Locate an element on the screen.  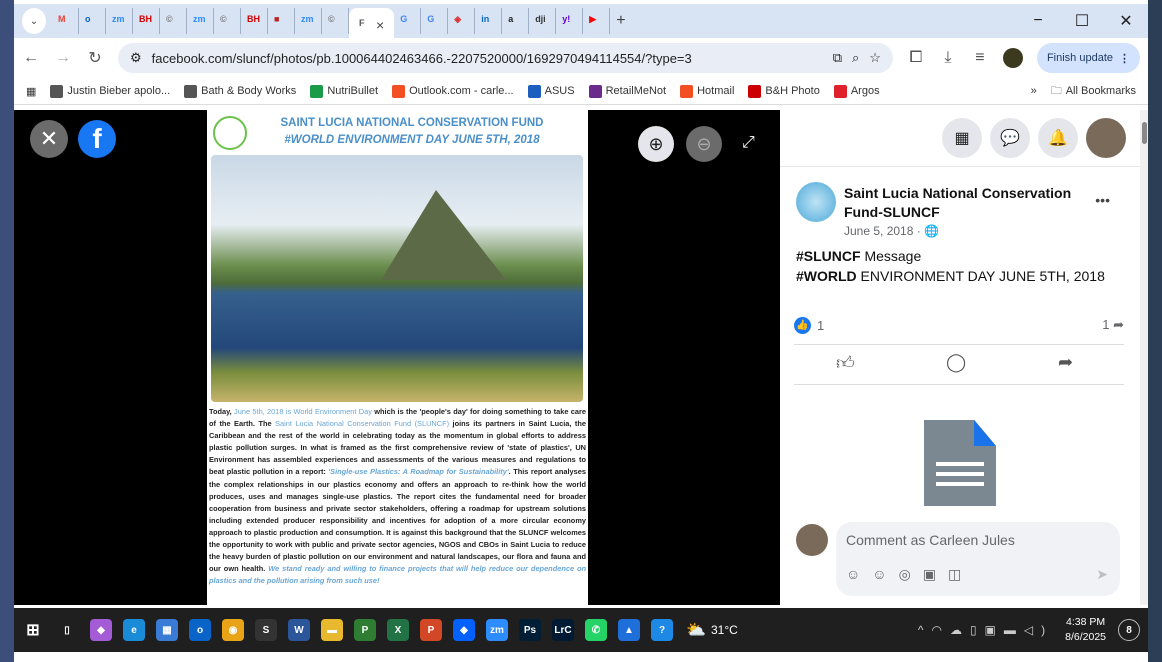
camera-icon: ◎ is located at coordinates (905, 574).